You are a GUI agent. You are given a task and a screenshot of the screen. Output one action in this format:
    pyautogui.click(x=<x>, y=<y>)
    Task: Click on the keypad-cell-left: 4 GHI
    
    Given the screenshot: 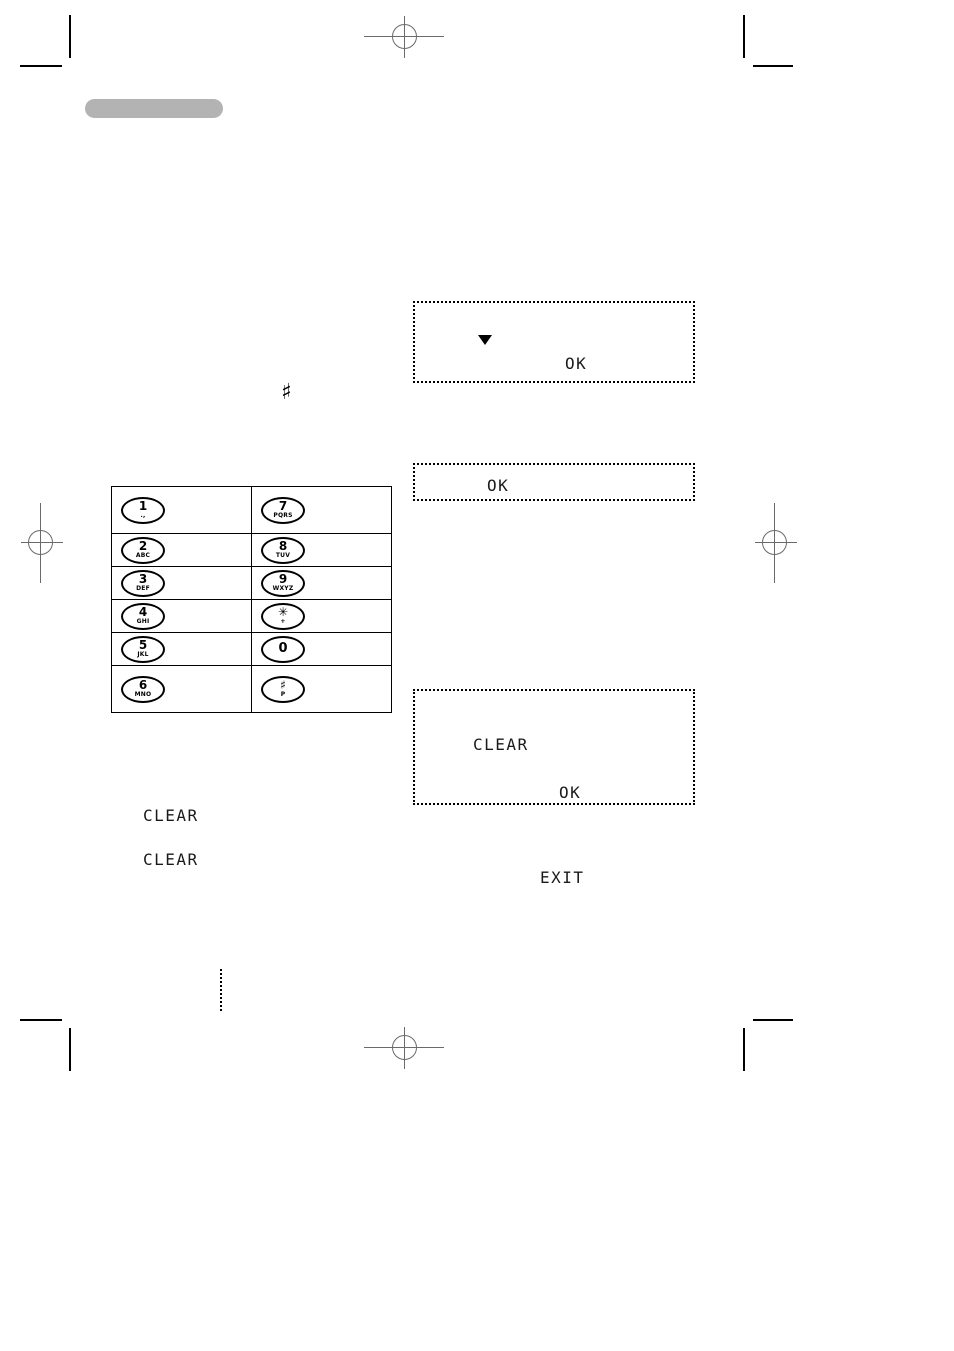 What is the action you would take?
    pyautogui.click(x=181, y=616)
    